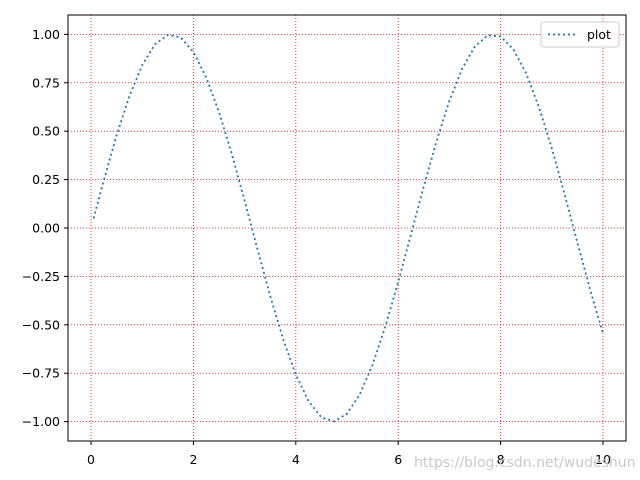  Describe the element at coordinates (296, 459) in the screenshot. I see `x-tick-label: 4` at that location.